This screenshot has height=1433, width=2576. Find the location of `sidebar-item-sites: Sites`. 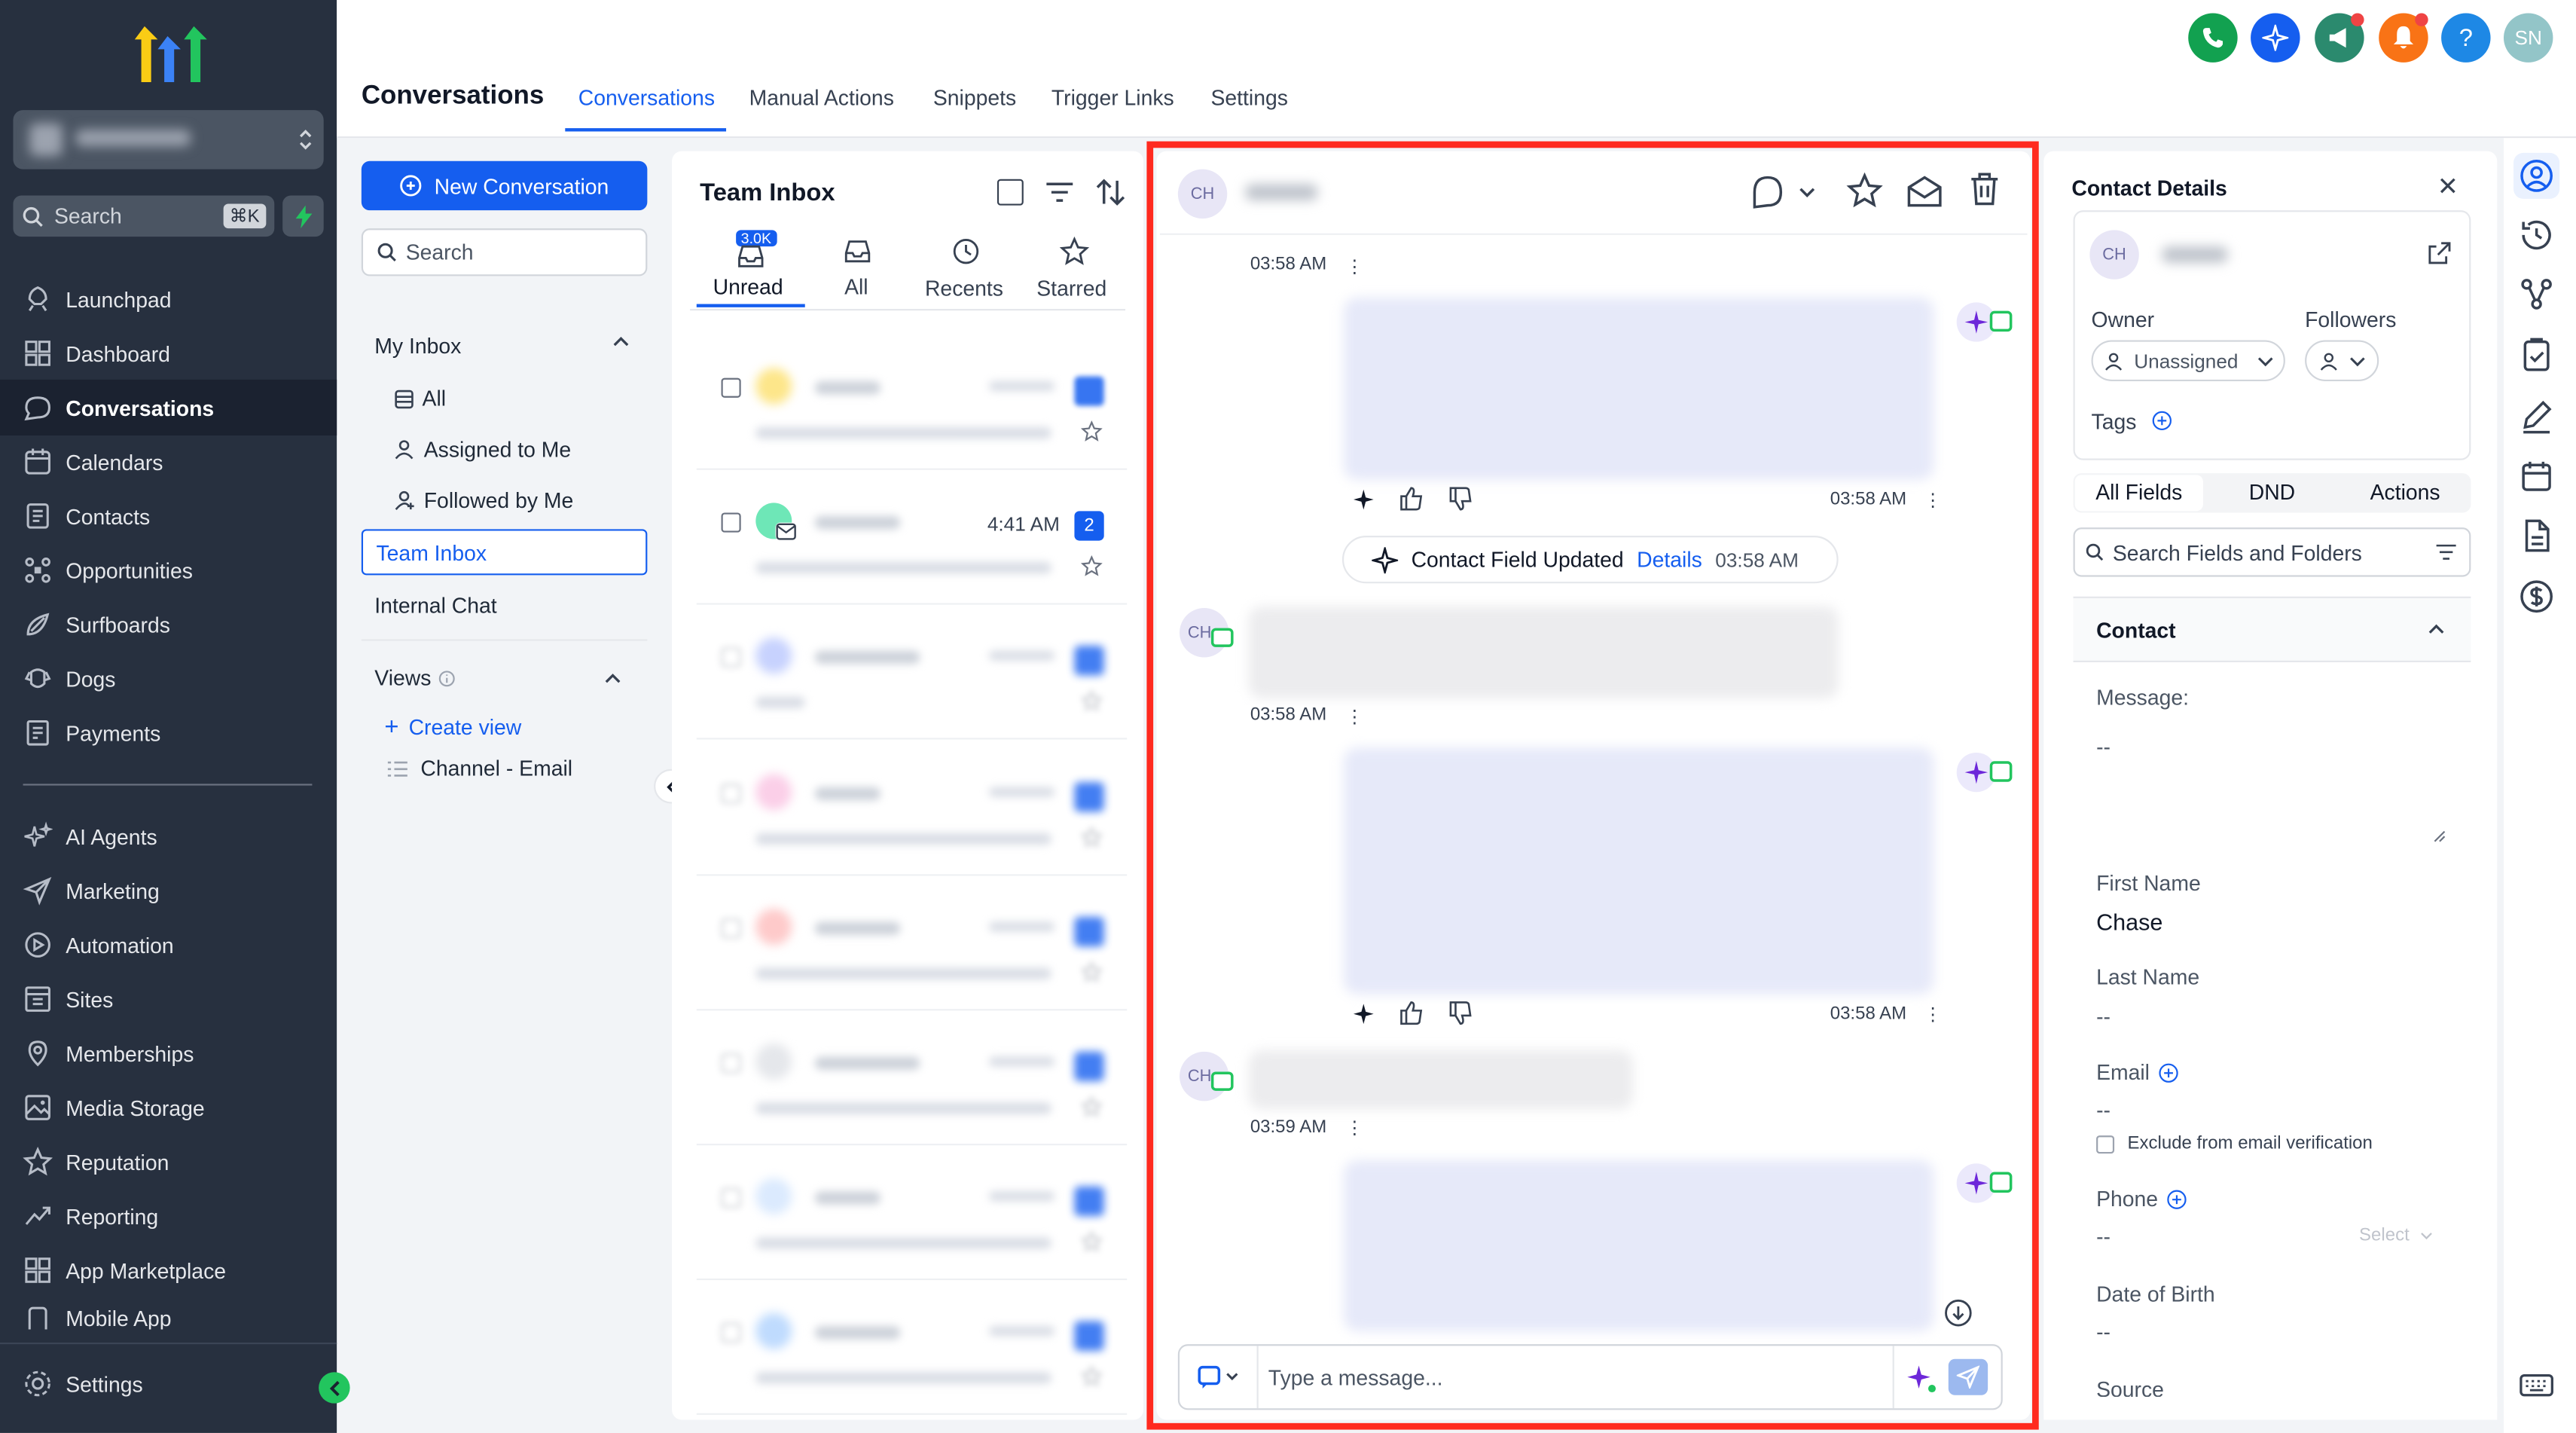

sidebar-item-sites: Sites is located at coordinates (68, 999).